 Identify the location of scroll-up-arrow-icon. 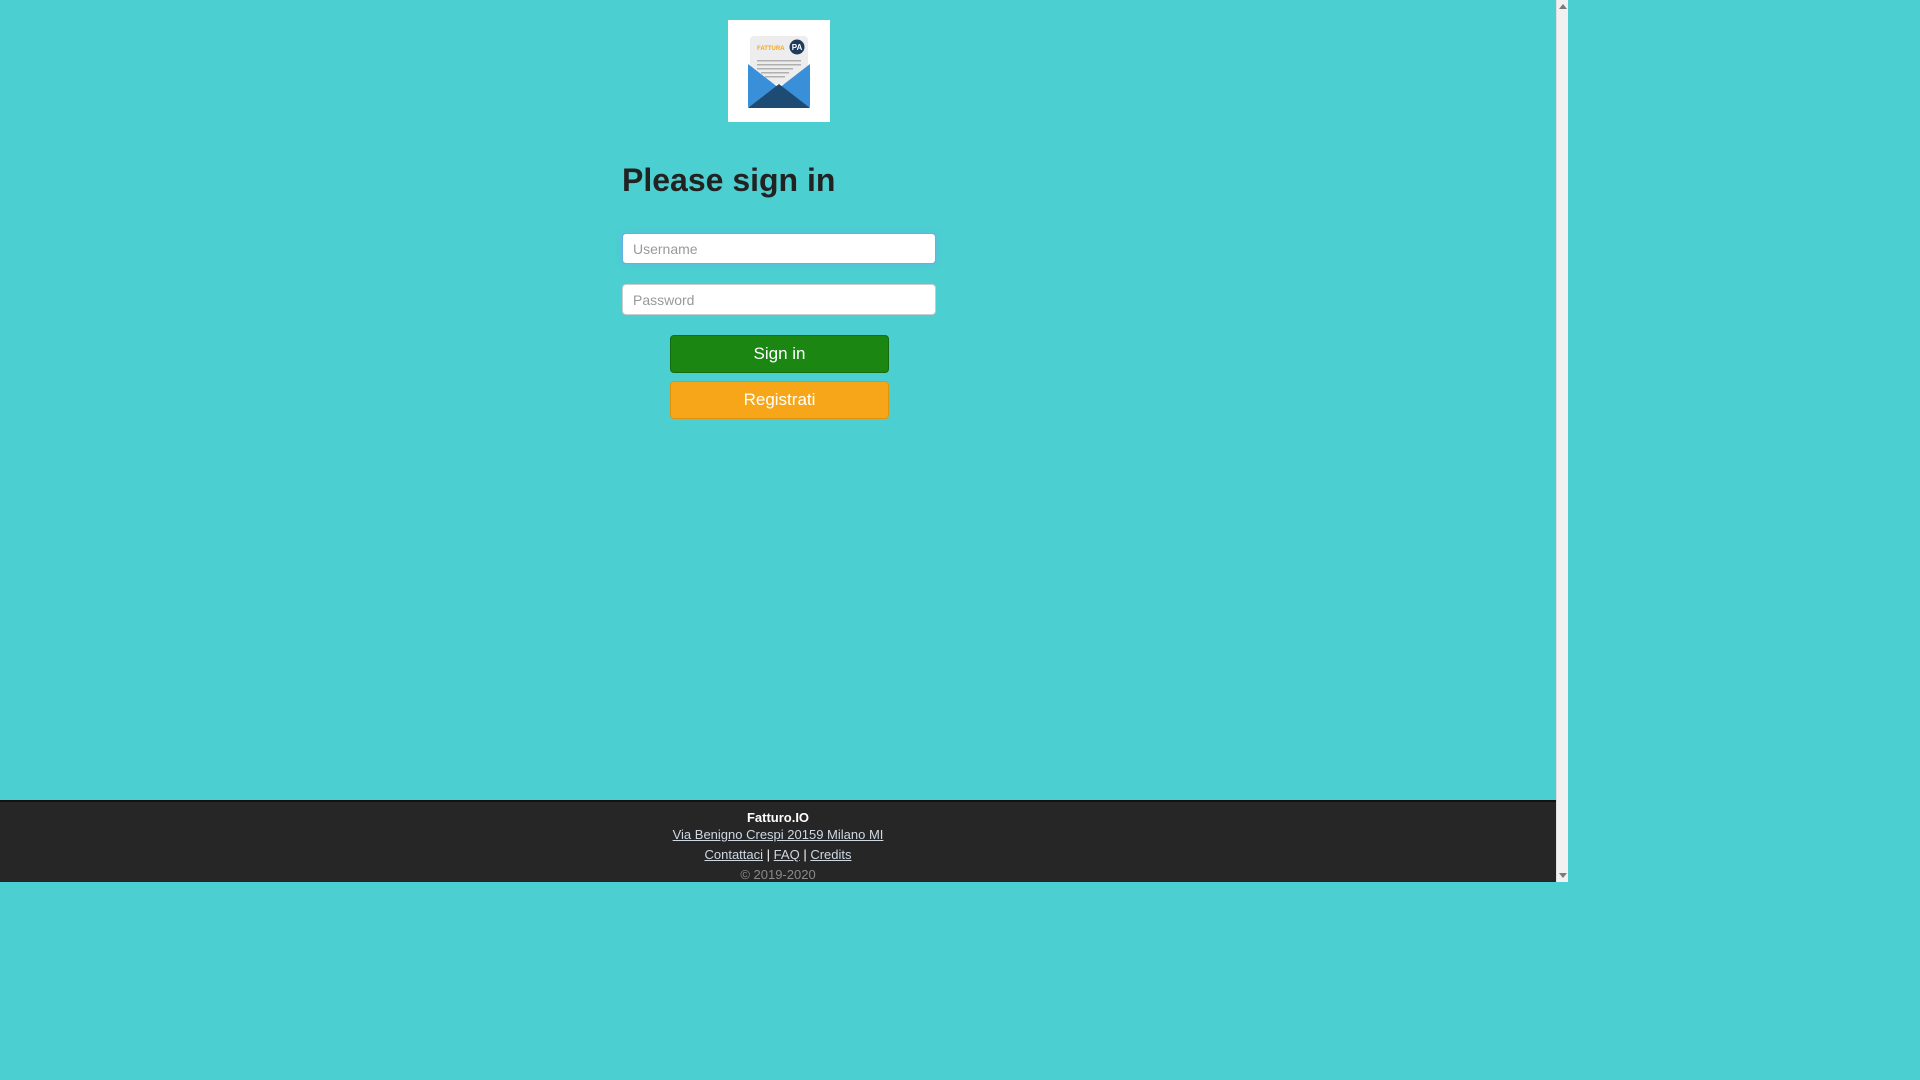
(1563, 6).